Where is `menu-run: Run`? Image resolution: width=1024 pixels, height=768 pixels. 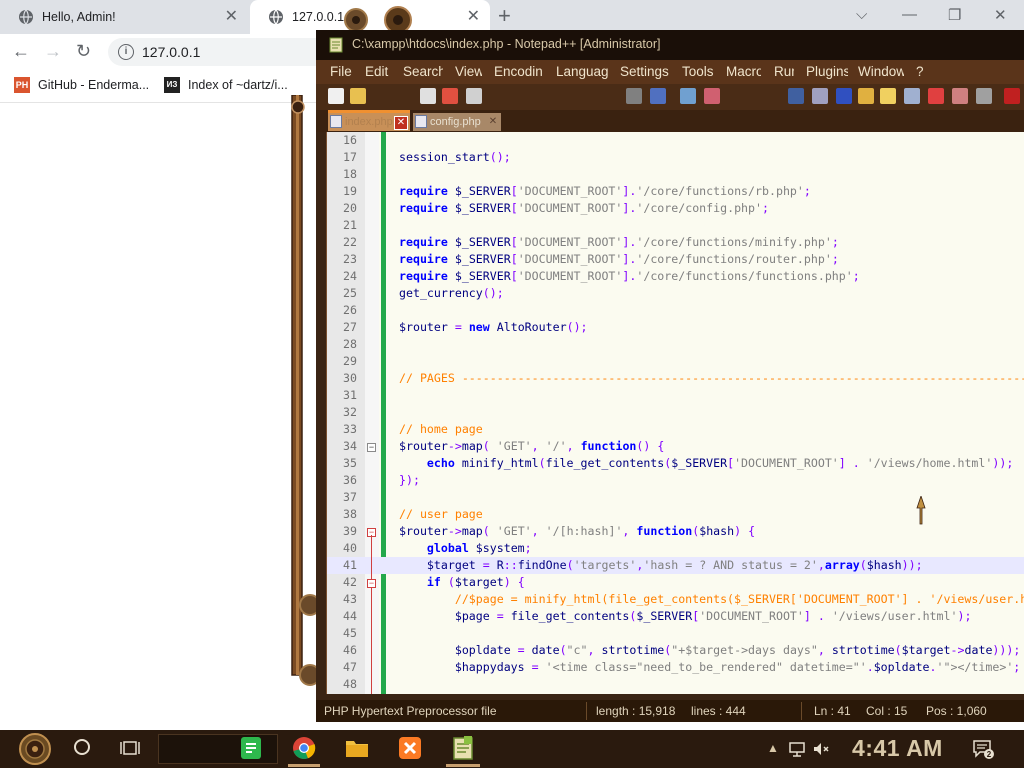 menu-run: Run is located at coordinates (784, 71).